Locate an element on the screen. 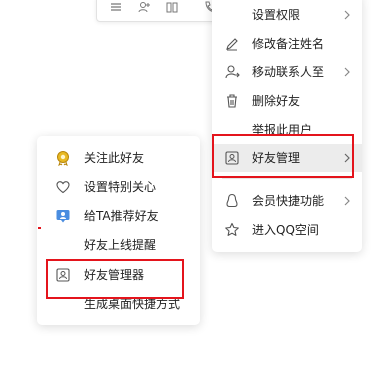 The height and width of the screenshot is (382, 374). menu-item-friend-management: 好友管理 is located at coordinates (287, 158).